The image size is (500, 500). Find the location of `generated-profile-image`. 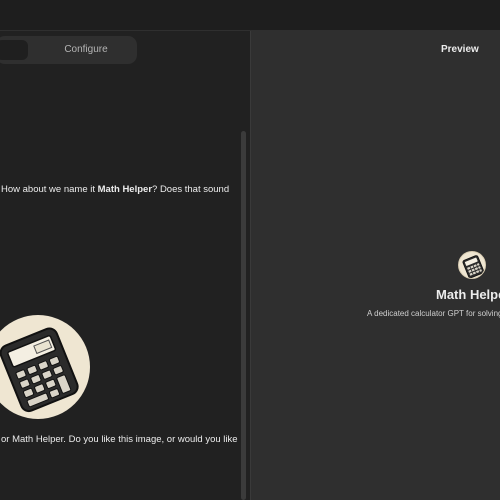

generated-profile-image is located at coordinates (45, 367).